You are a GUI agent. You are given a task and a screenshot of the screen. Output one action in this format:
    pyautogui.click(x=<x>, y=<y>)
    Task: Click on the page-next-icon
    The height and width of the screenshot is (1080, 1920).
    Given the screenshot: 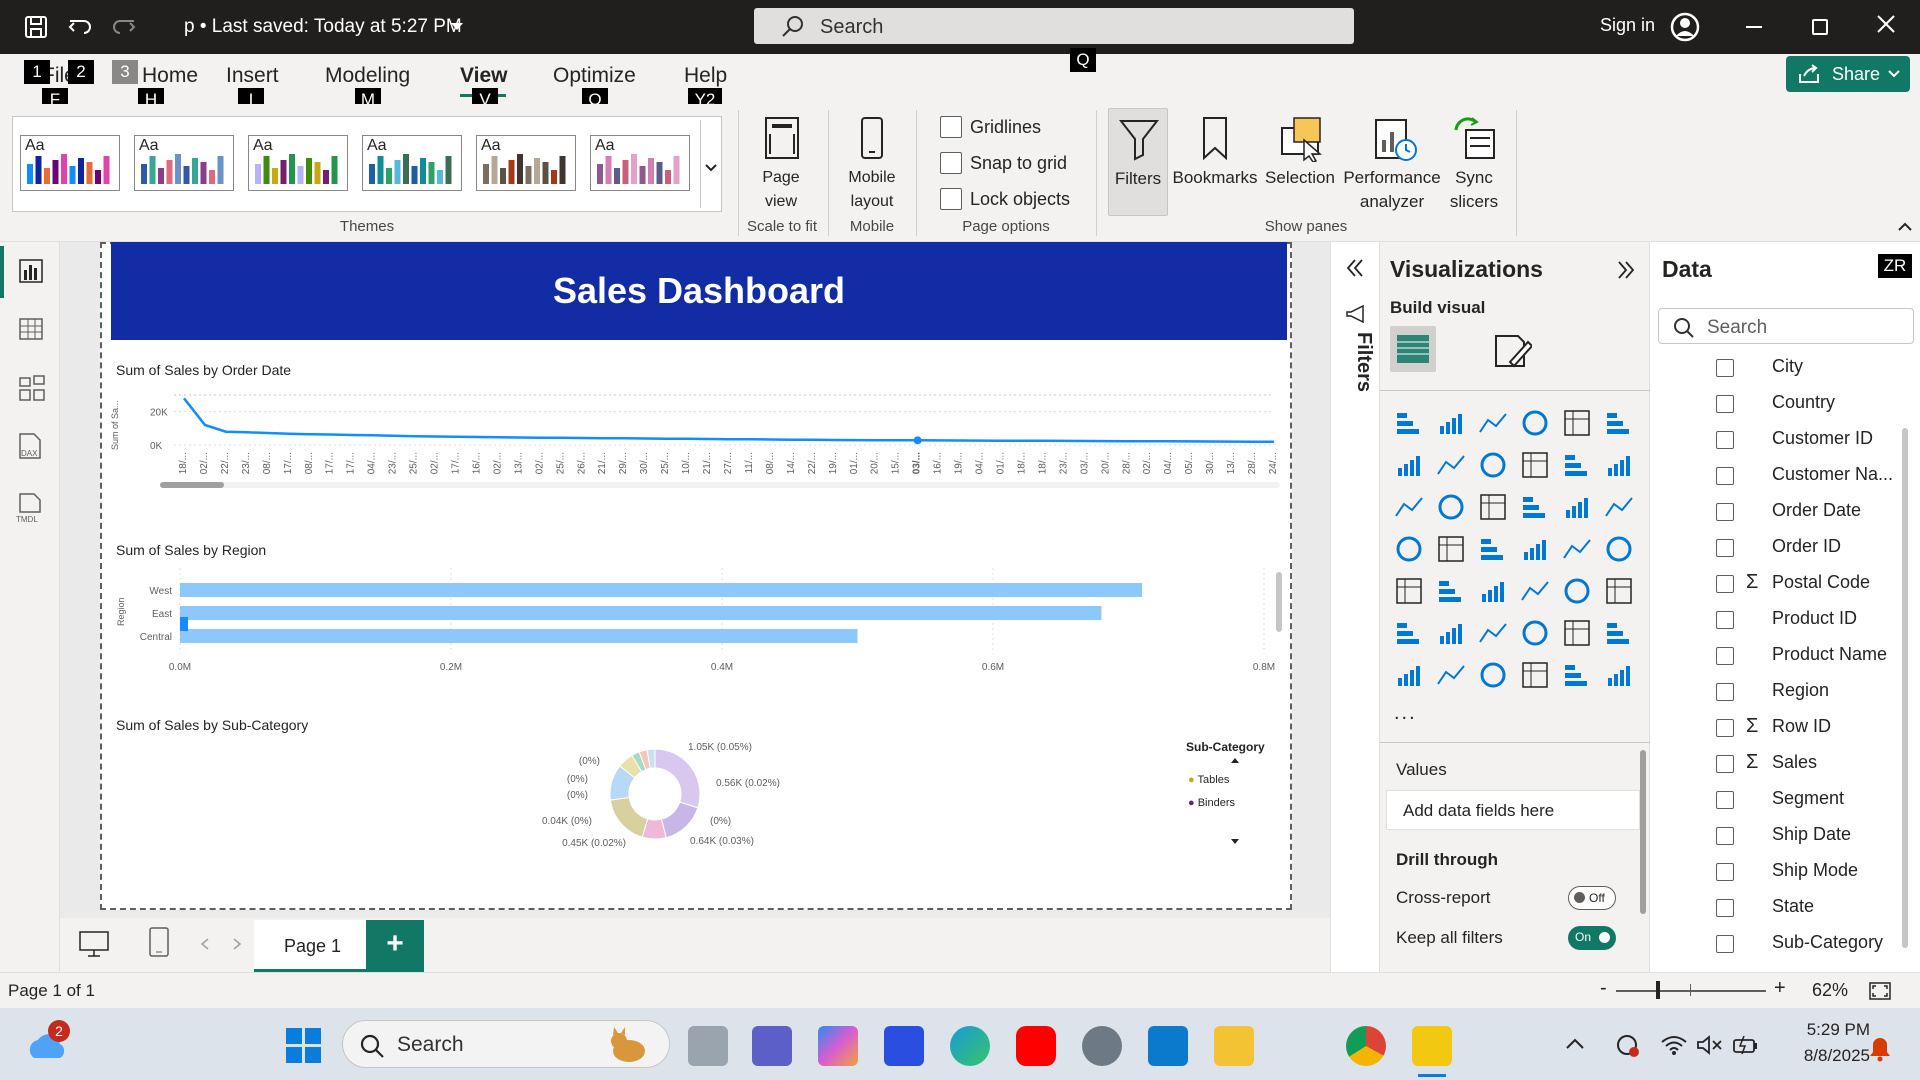 What is the action you would take?
    pyautogui.click(x=237, y=944)
    